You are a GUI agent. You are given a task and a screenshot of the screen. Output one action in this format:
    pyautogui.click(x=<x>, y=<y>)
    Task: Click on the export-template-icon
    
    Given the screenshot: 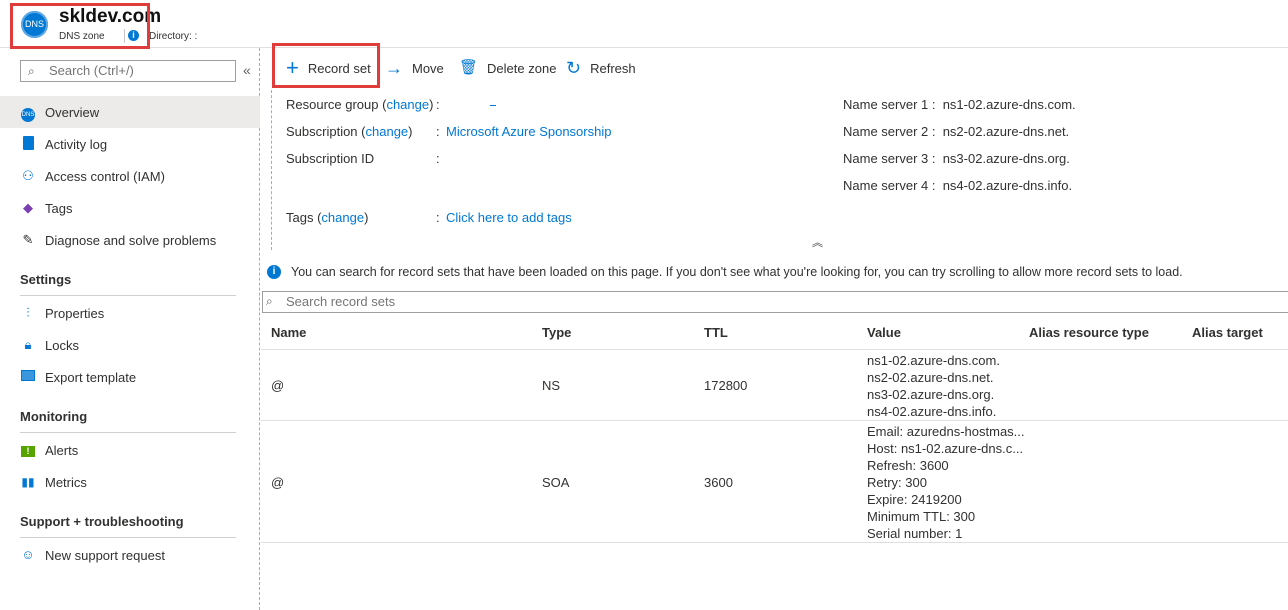 What is the action you would take?
    pyautogui.click(x=28, y=377)
    